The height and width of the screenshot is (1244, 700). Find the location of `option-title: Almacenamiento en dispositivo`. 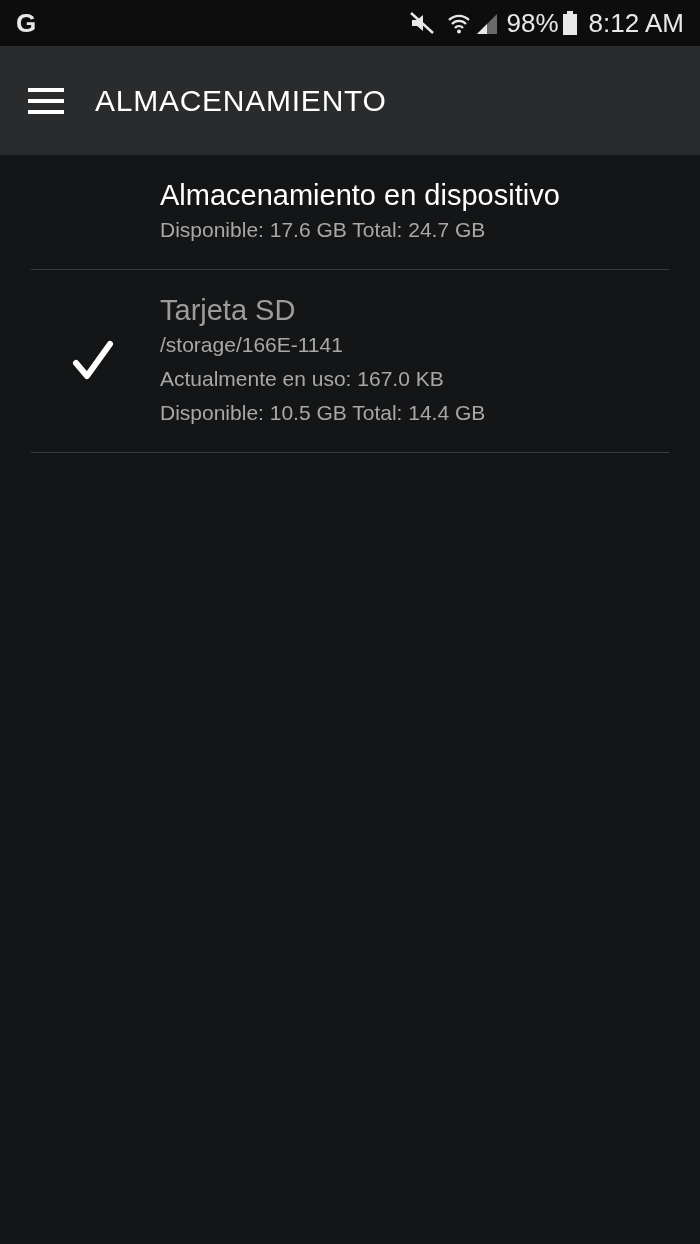

option-title: Almacenamiento en dispositivo is located at coordinates (360, 195).